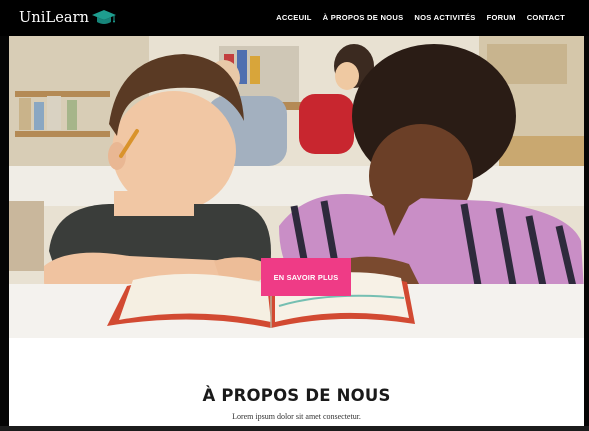 The image size is (589, 431). I want to click on brand-logo: UniLearn, so click(68, 18).